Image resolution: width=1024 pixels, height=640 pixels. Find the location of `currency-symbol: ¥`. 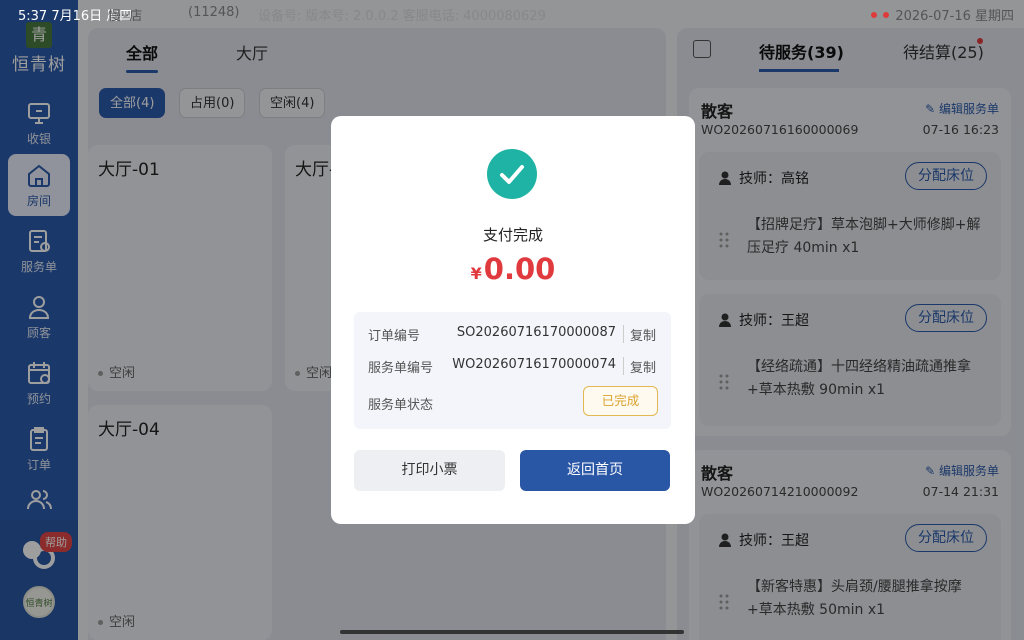

currency-symbol: ¥ is located at coordinates (476, 273).